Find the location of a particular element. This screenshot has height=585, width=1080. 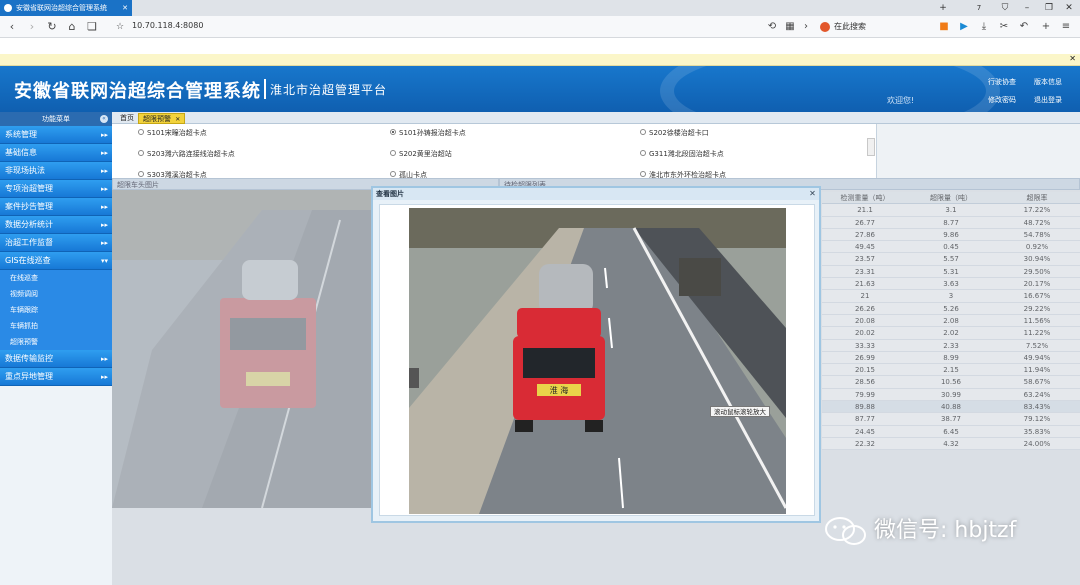

plate-text: 淮 海 is located at coordinates (559, 390).